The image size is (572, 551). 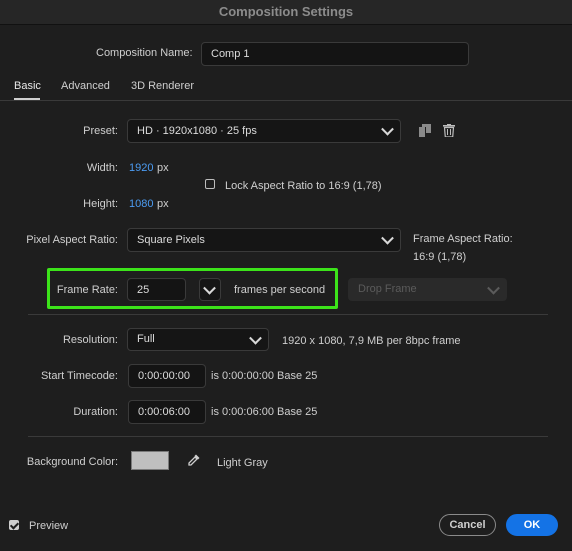 I want to click on start-timecode-info: is 0:00:00:00 Base 25, so click(x=264, y=376).